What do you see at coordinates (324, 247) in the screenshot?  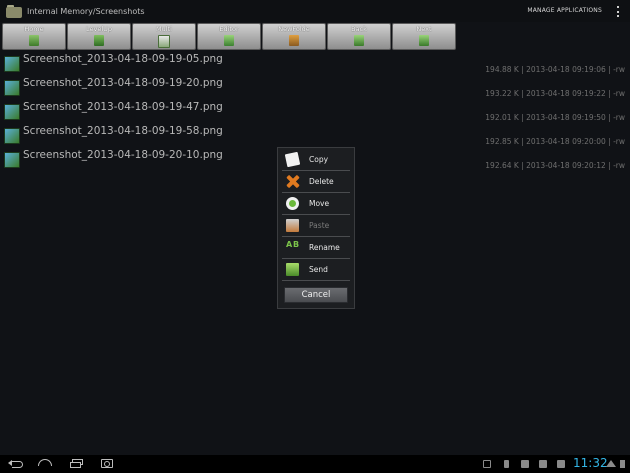 I see `menu-item-label: Rename` at bounding box center [324, 247].